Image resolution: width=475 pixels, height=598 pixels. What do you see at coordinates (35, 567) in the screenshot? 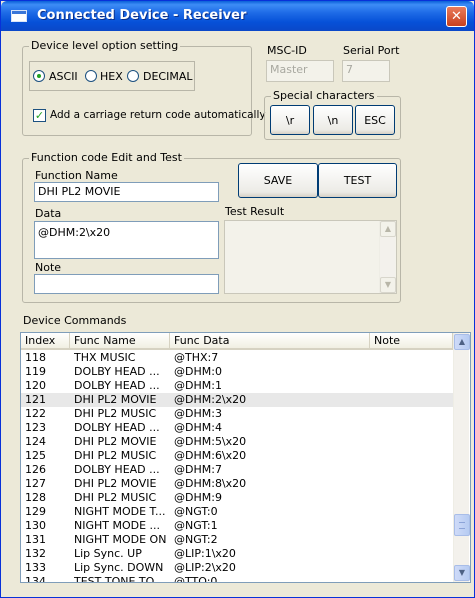
I see `row-index: 133` at bounding box center [35, 567].